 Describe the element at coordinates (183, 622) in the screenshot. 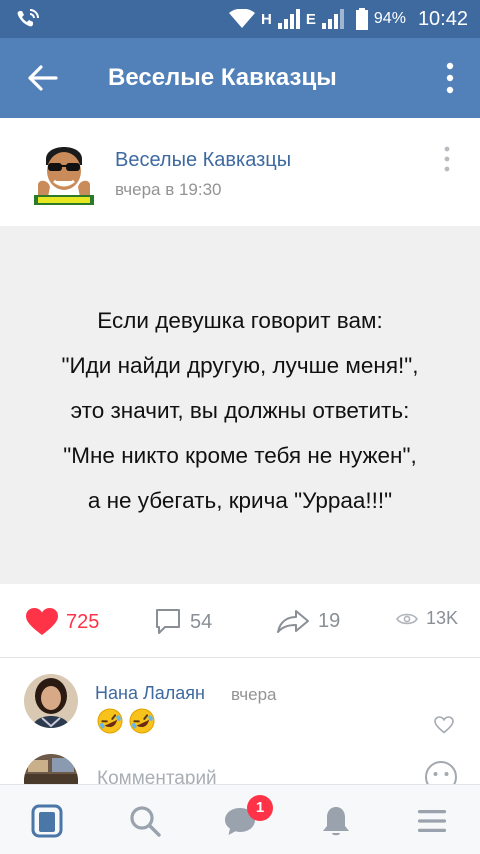

I see `comment-button: 54` at that location.